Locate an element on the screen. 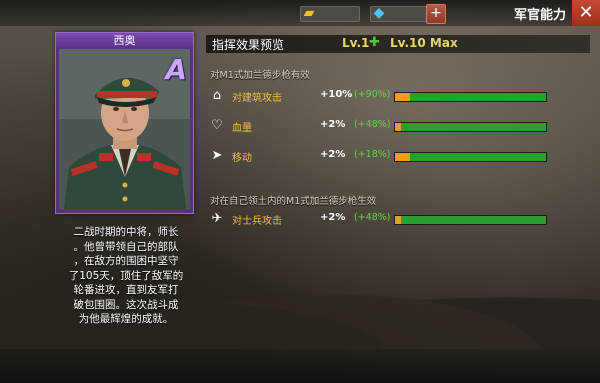 The width and height of the screenshot is (600, 383). boot-icon: ➤ is located at coordinates (217, 155).